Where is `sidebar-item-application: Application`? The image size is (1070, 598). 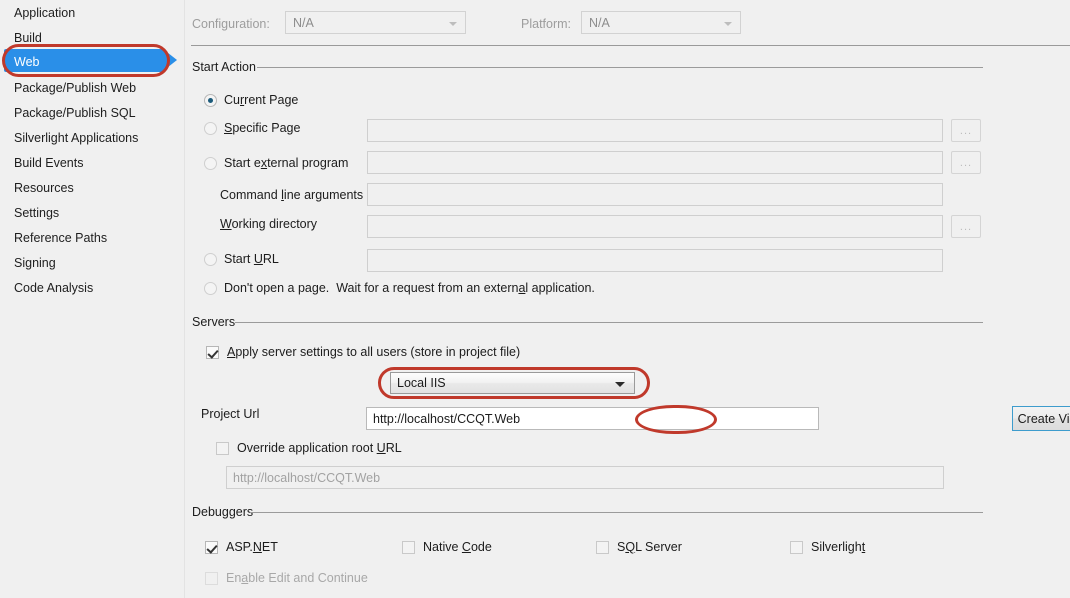 sidebar-item-application: Application is located at coordinates (92, 12).